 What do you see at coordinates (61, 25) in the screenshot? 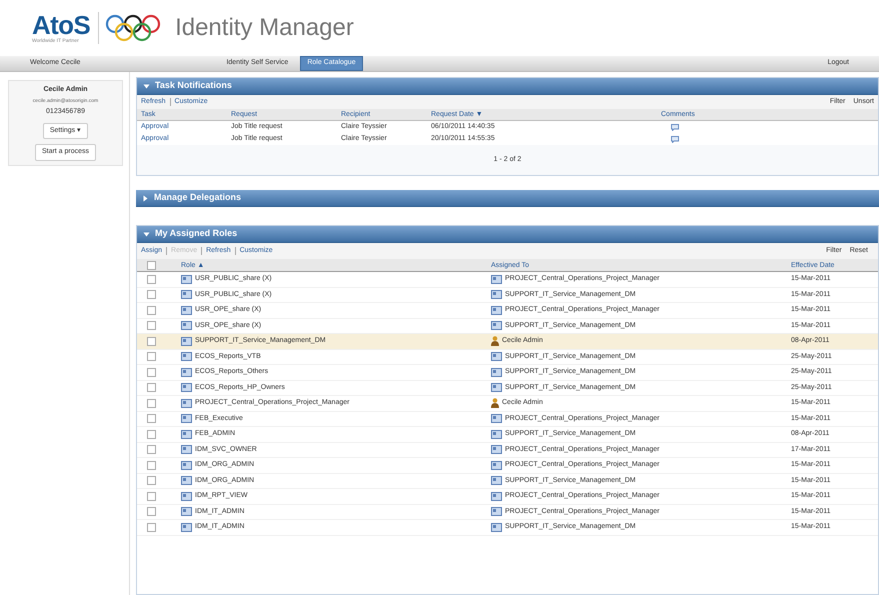
I see `company-logo: AtoS` at bounding box center [61, 25].